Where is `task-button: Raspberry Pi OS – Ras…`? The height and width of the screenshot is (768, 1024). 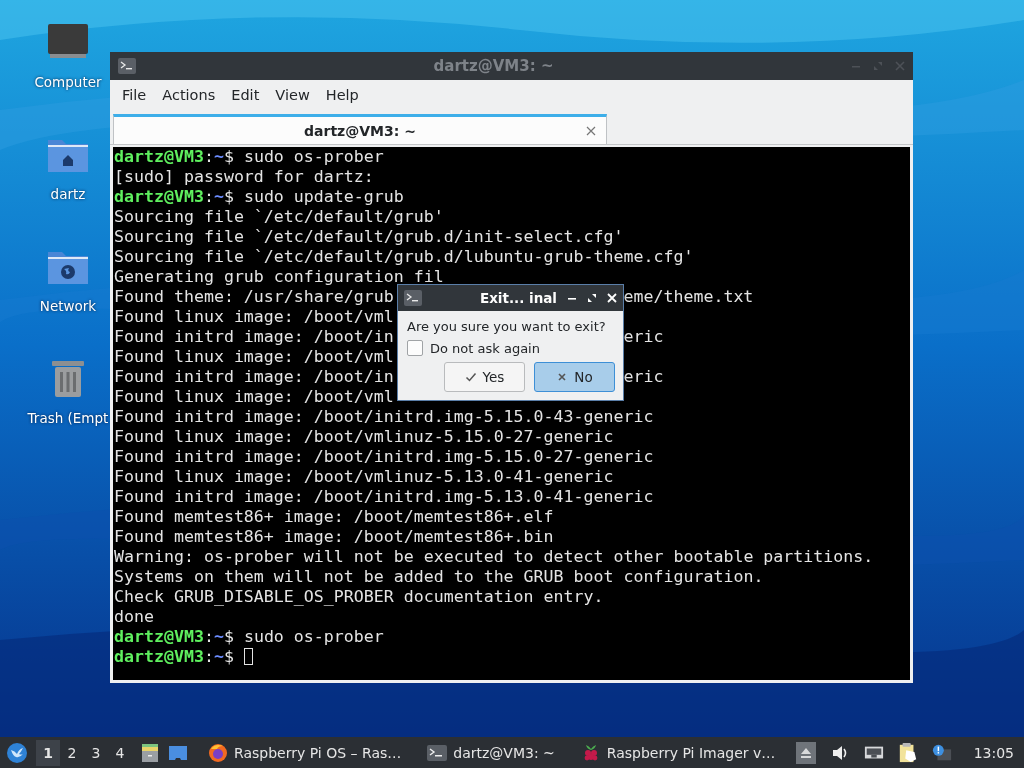
task-button: Raspberry Pi OS – Ras… is located at coordinates (305, 752).